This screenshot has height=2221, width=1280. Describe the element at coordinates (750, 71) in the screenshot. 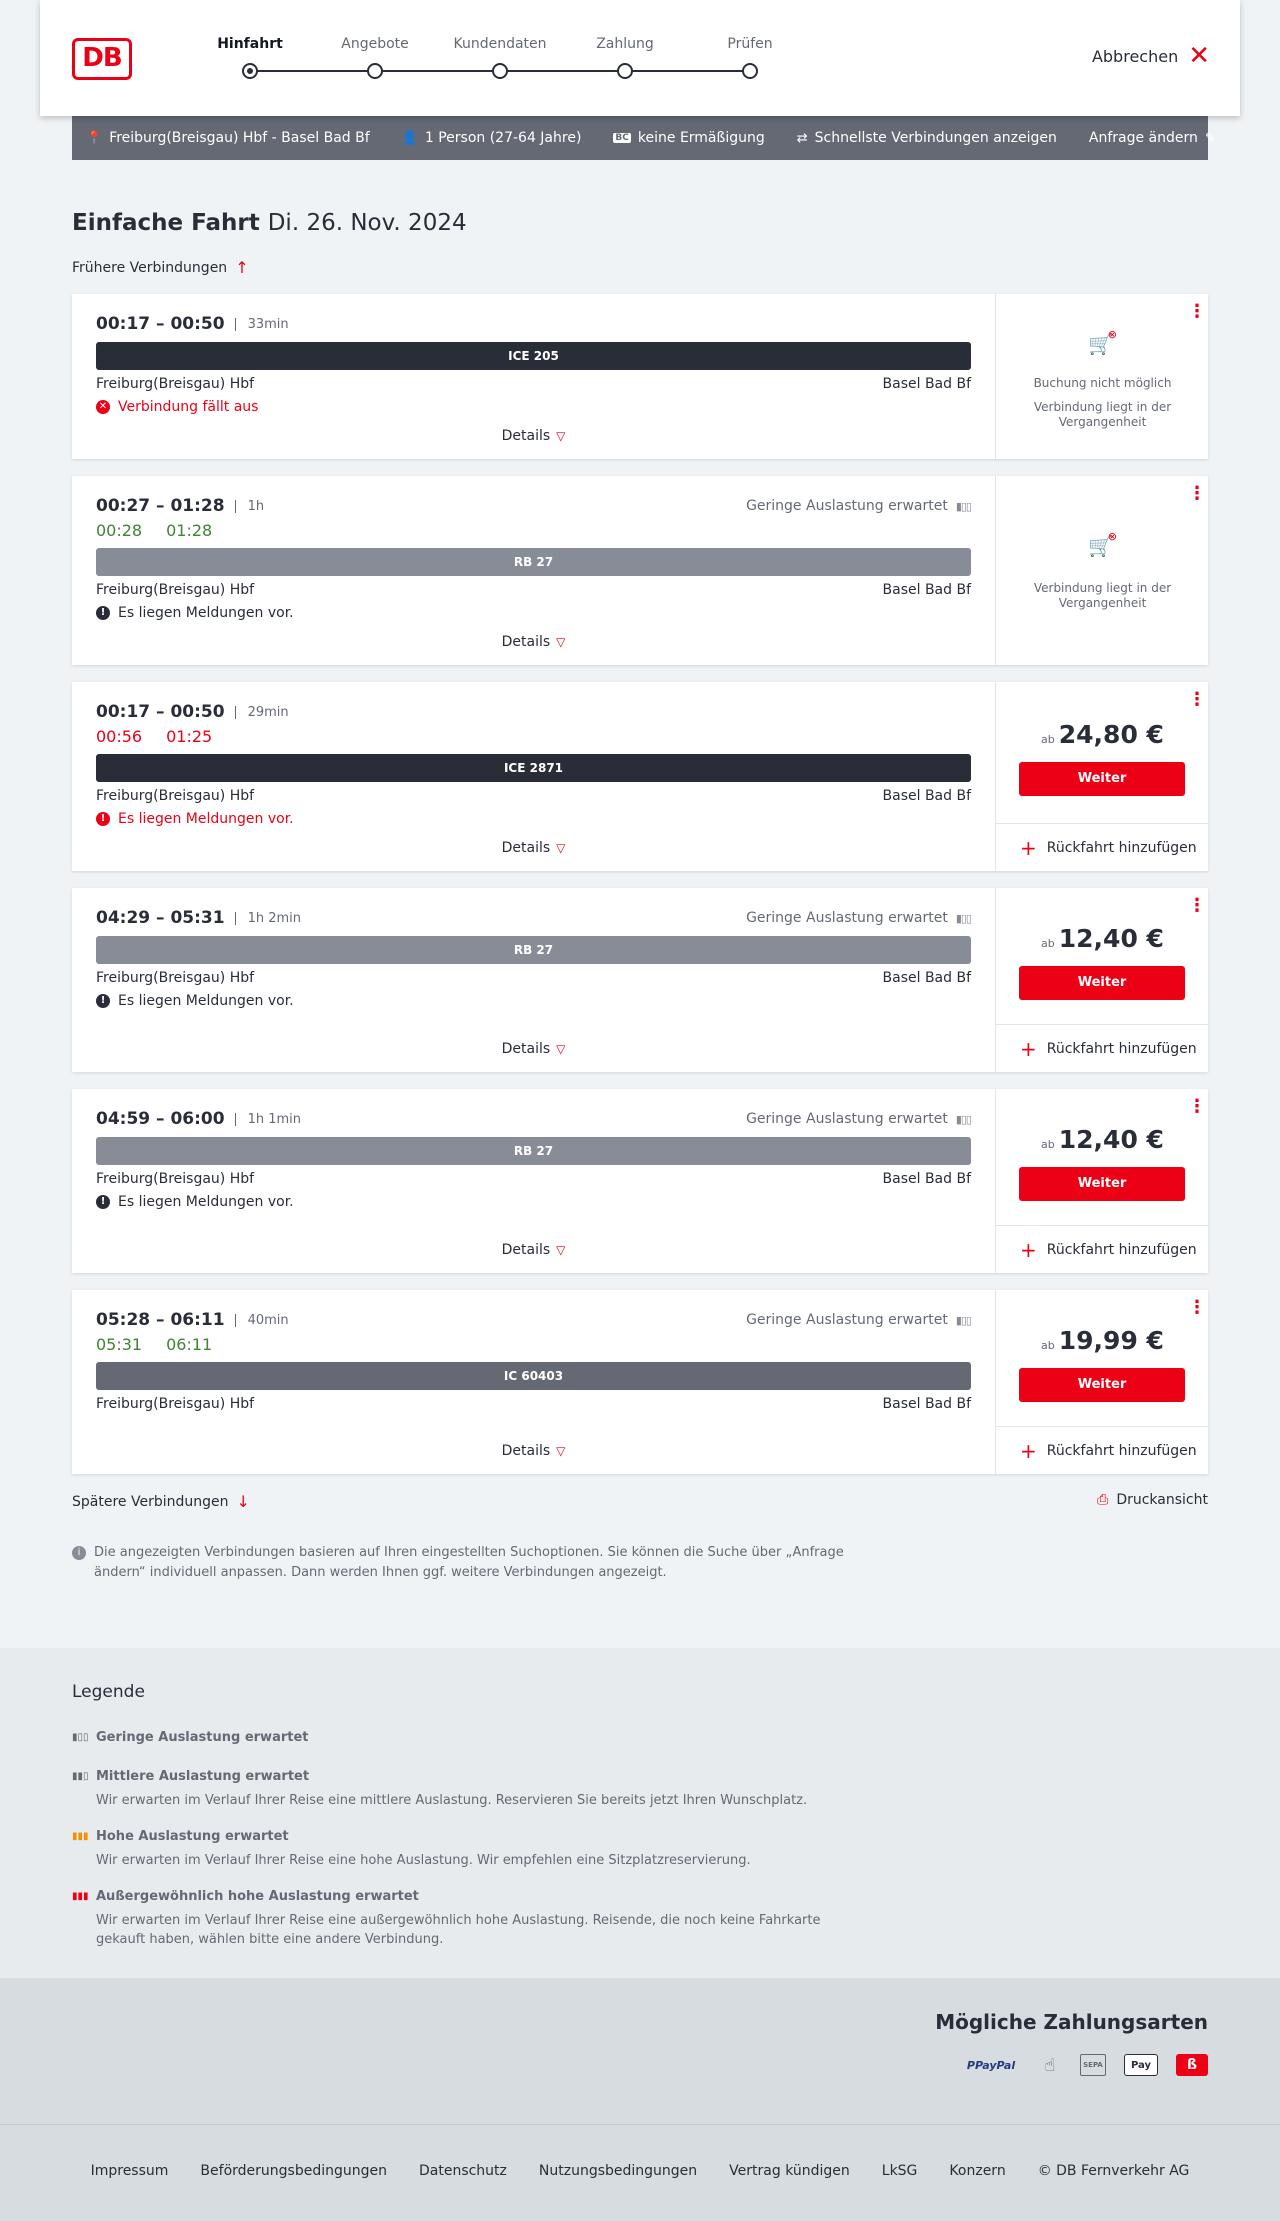

I see `step-dot` at that location.